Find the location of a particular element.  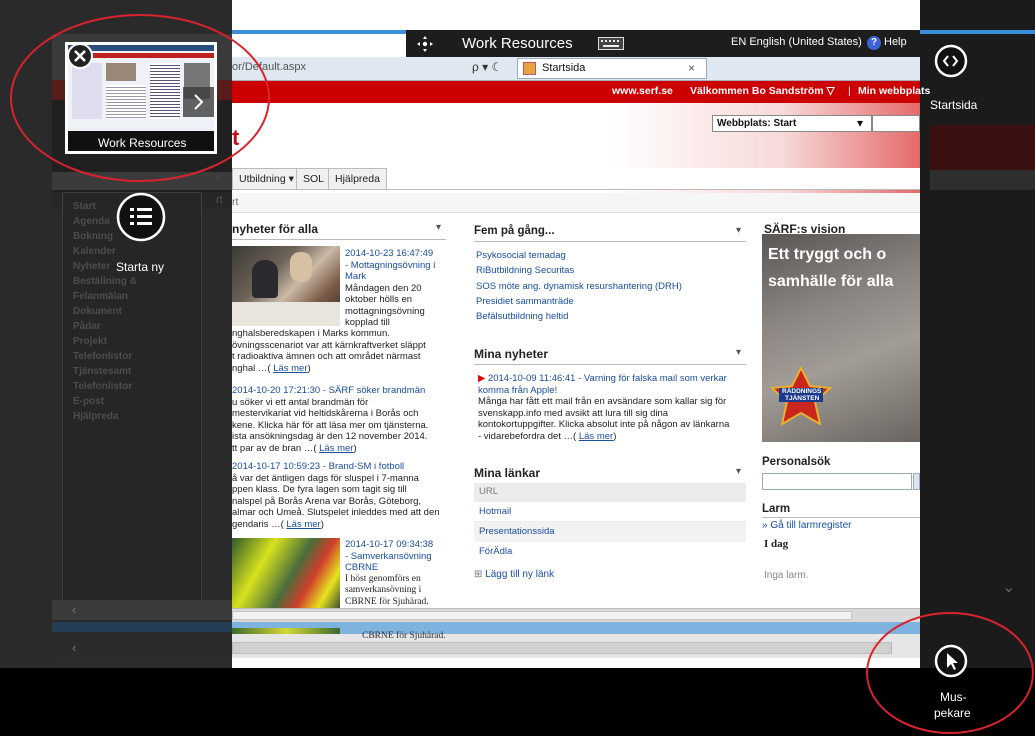

mina-lankar-col-header: URL is located at coordinates (610, 492).